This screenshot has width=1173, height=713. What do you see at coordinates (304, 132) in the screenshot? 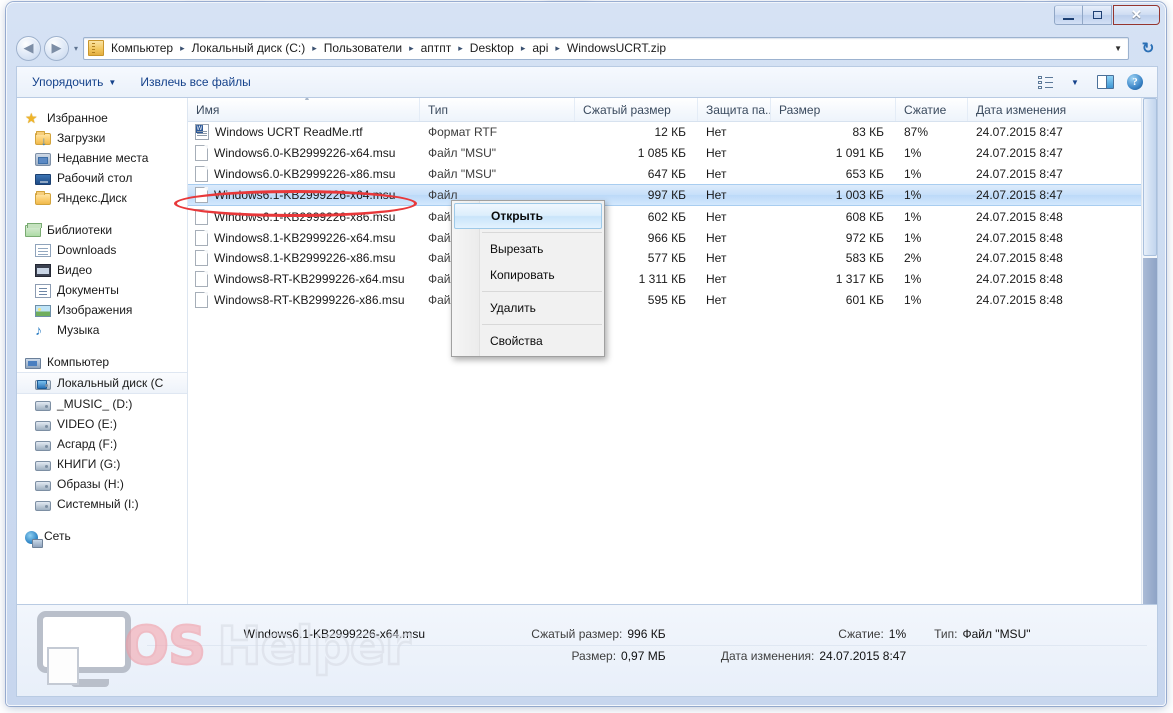
I see `file-name-cell: Windows UCRT ReadMe.rtf` at bounding box center [304, 132].